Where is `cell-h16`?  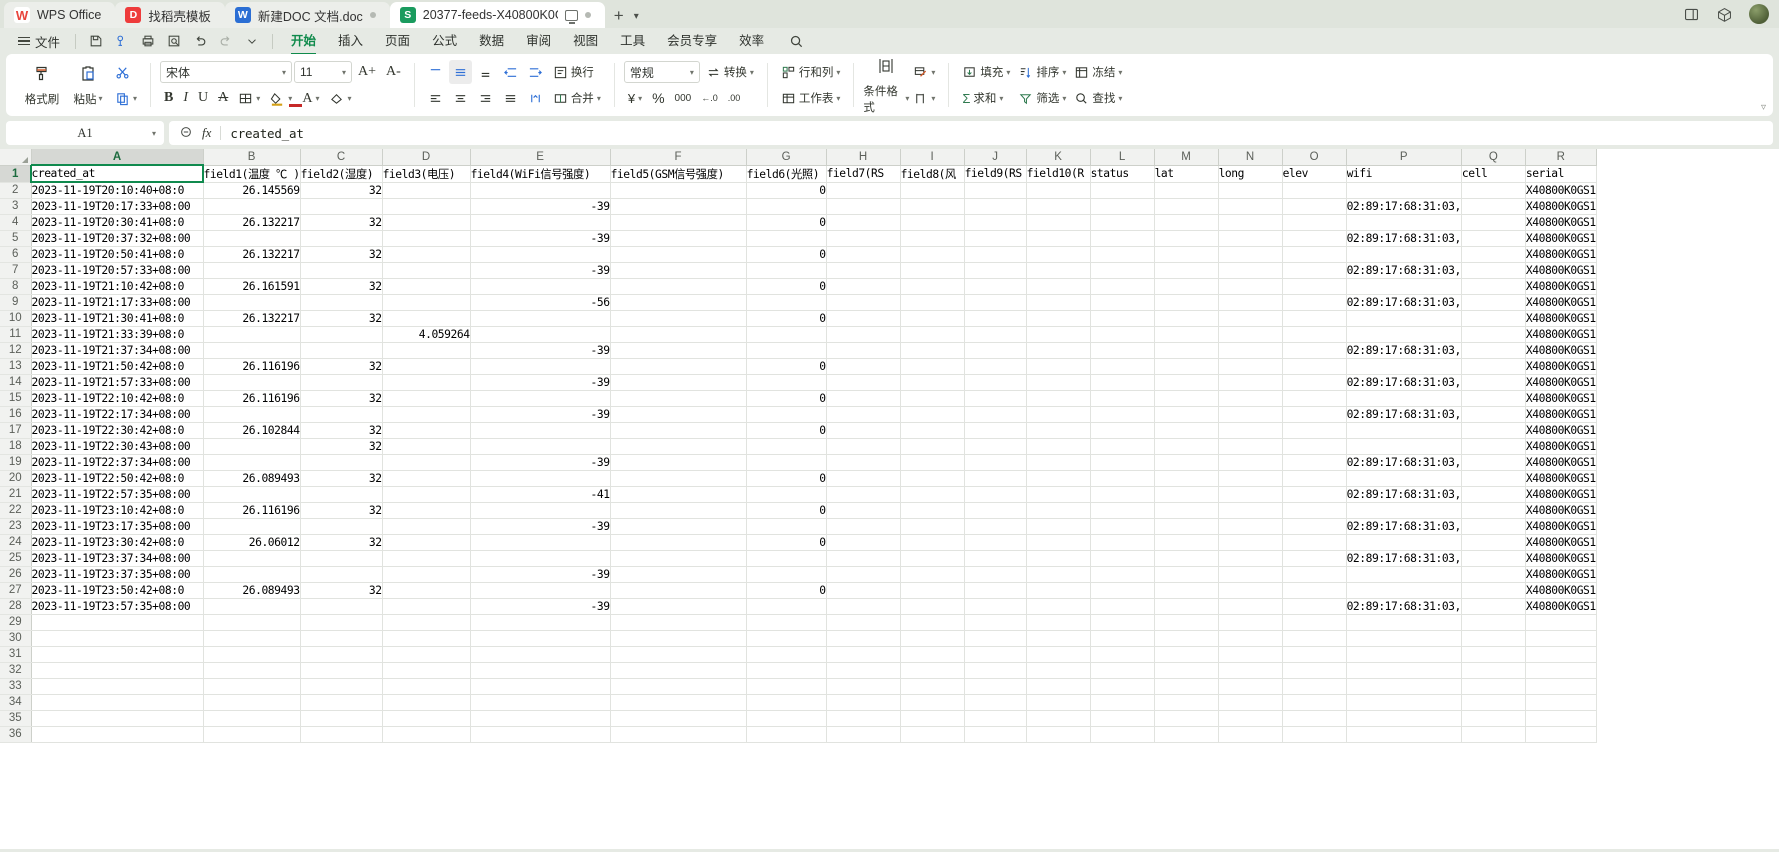 cell-h16 is located at coordinates (863, 414).